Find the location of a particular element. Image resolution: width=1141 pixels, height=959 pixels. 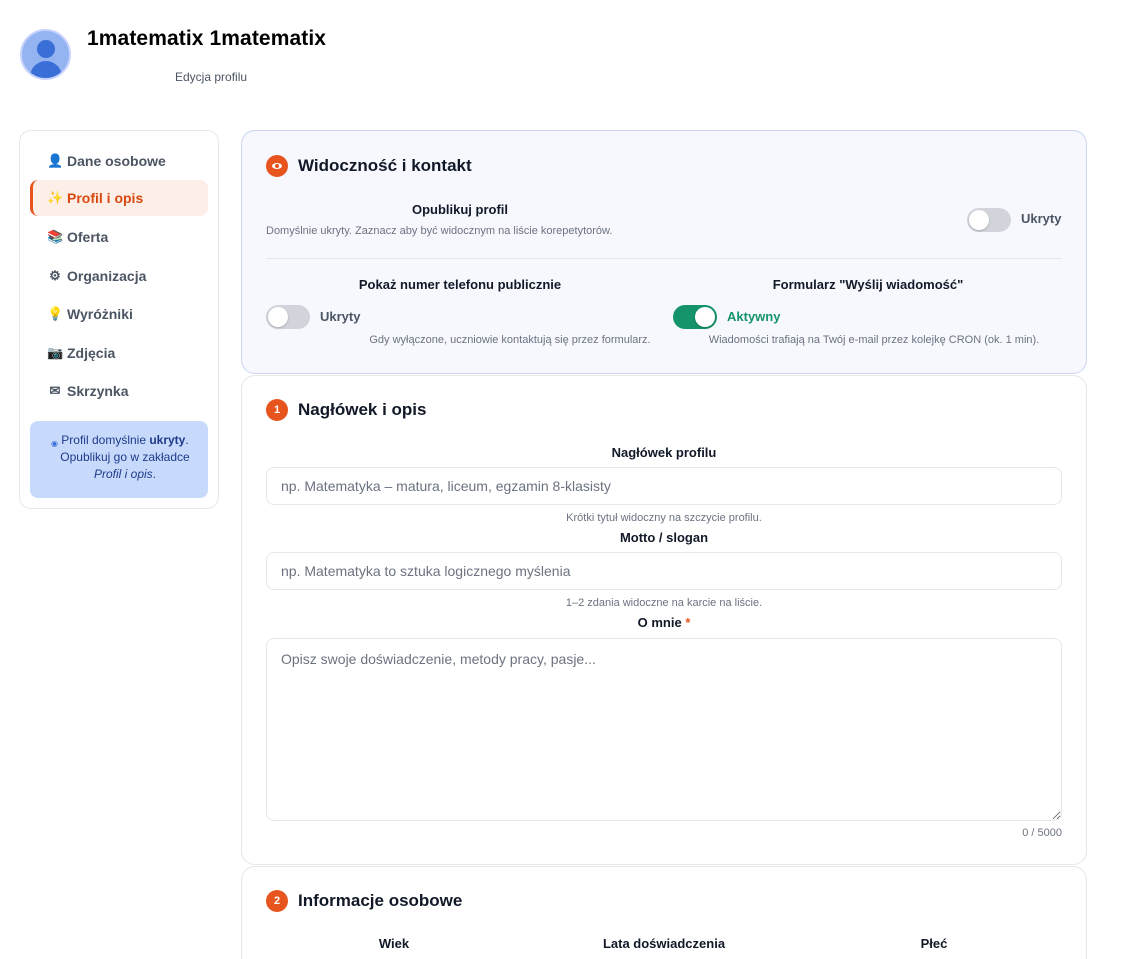

sidebar-item-label: Skrzynka is located at coordinates (98, 391).